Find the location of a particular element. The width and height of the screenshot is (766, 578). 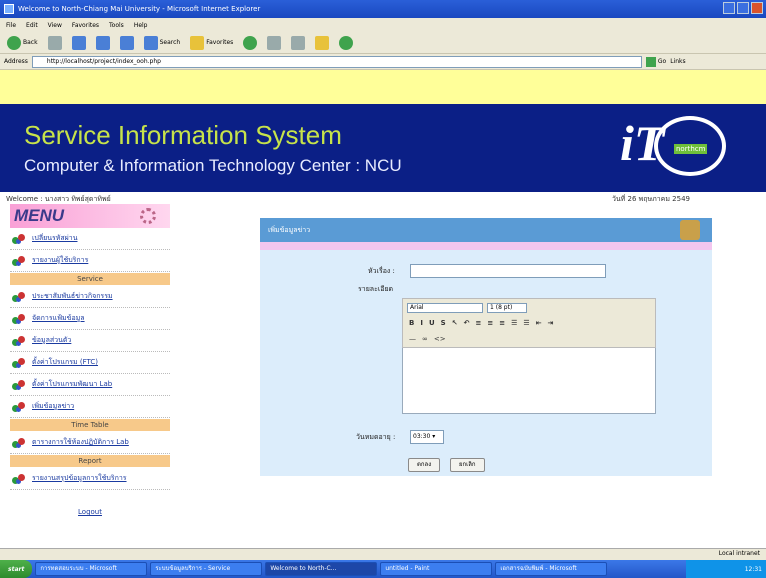

refresh-icon is located at coordinates (102, 42).